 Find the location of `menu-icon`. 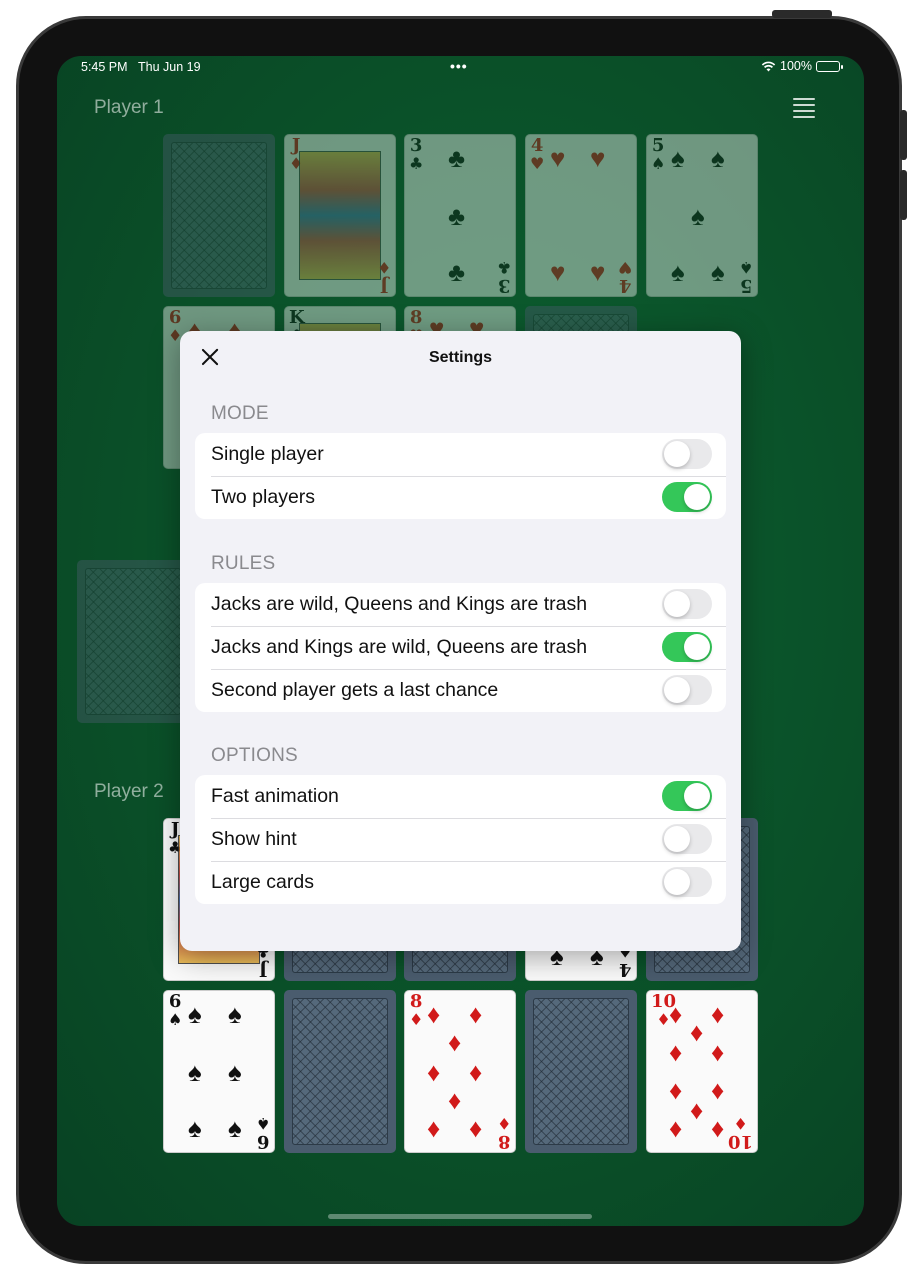

menu-icon is located at coordinates (804, 108).